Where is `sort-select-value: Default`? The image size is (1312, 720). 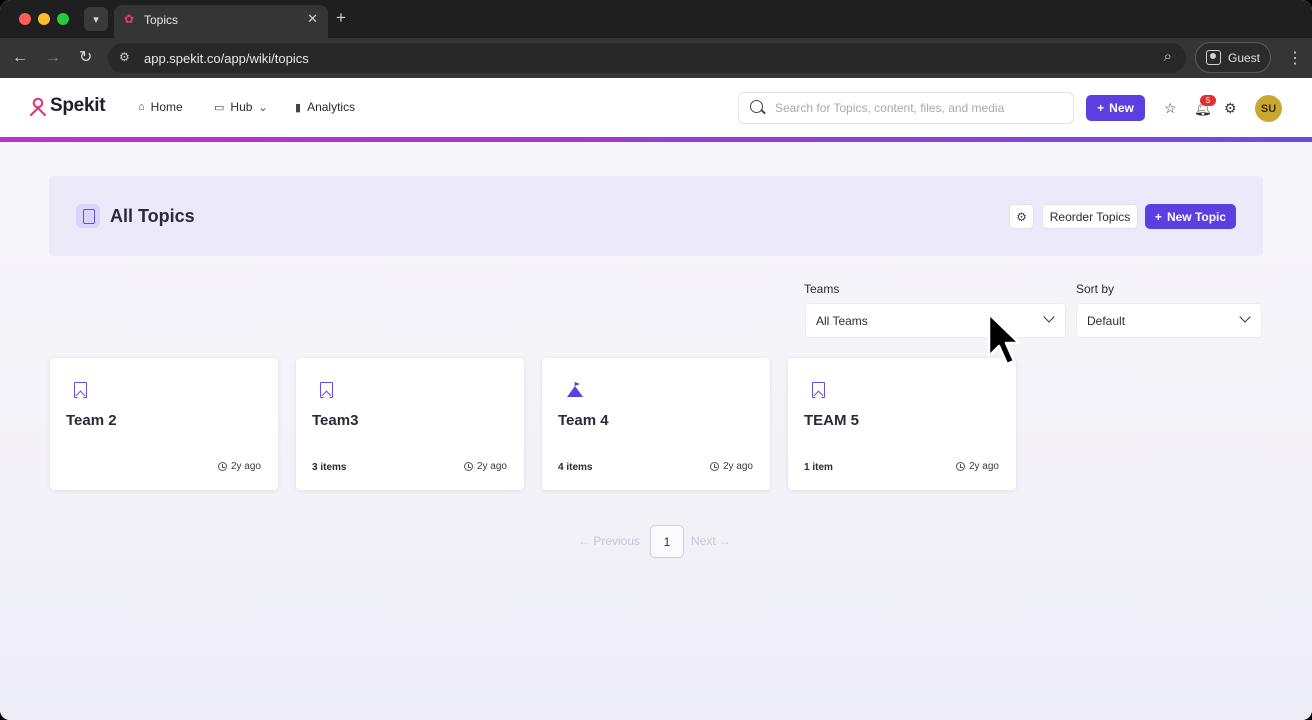
sort-select-value: Default is located at coordinates (1106, 321).